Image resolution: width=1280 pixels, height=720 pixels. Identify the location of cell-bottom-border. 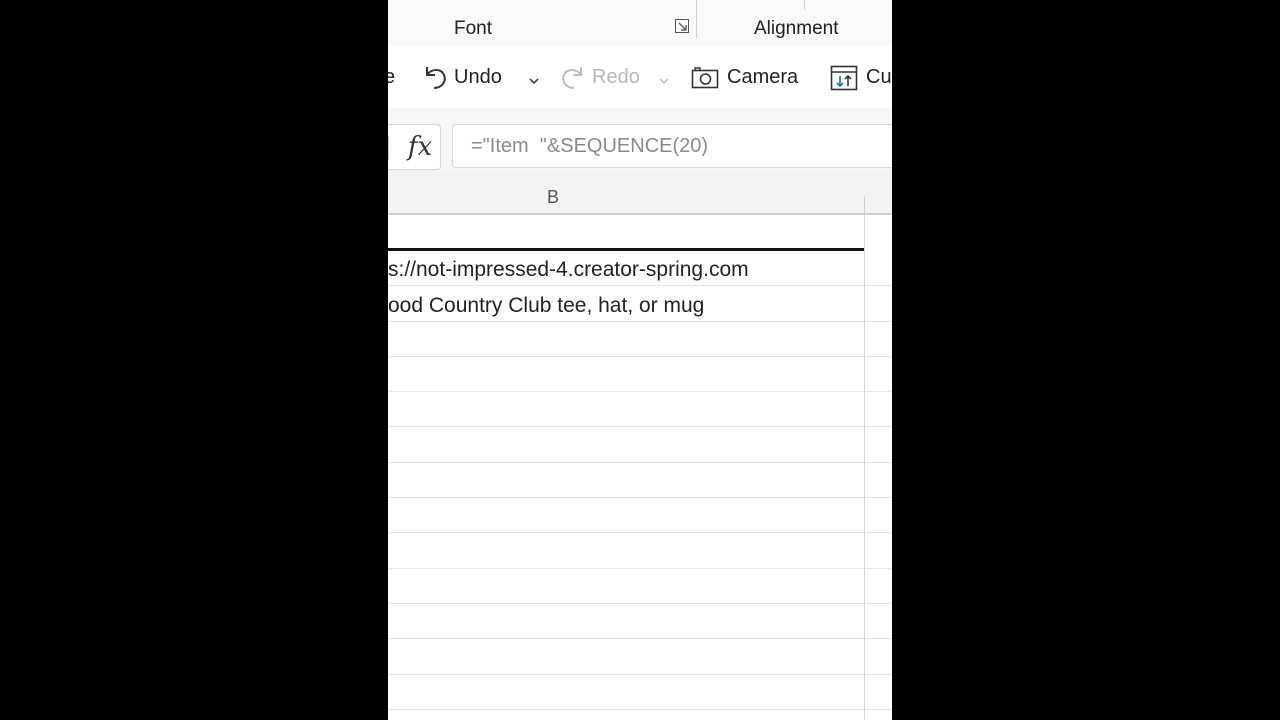
(626, 249).